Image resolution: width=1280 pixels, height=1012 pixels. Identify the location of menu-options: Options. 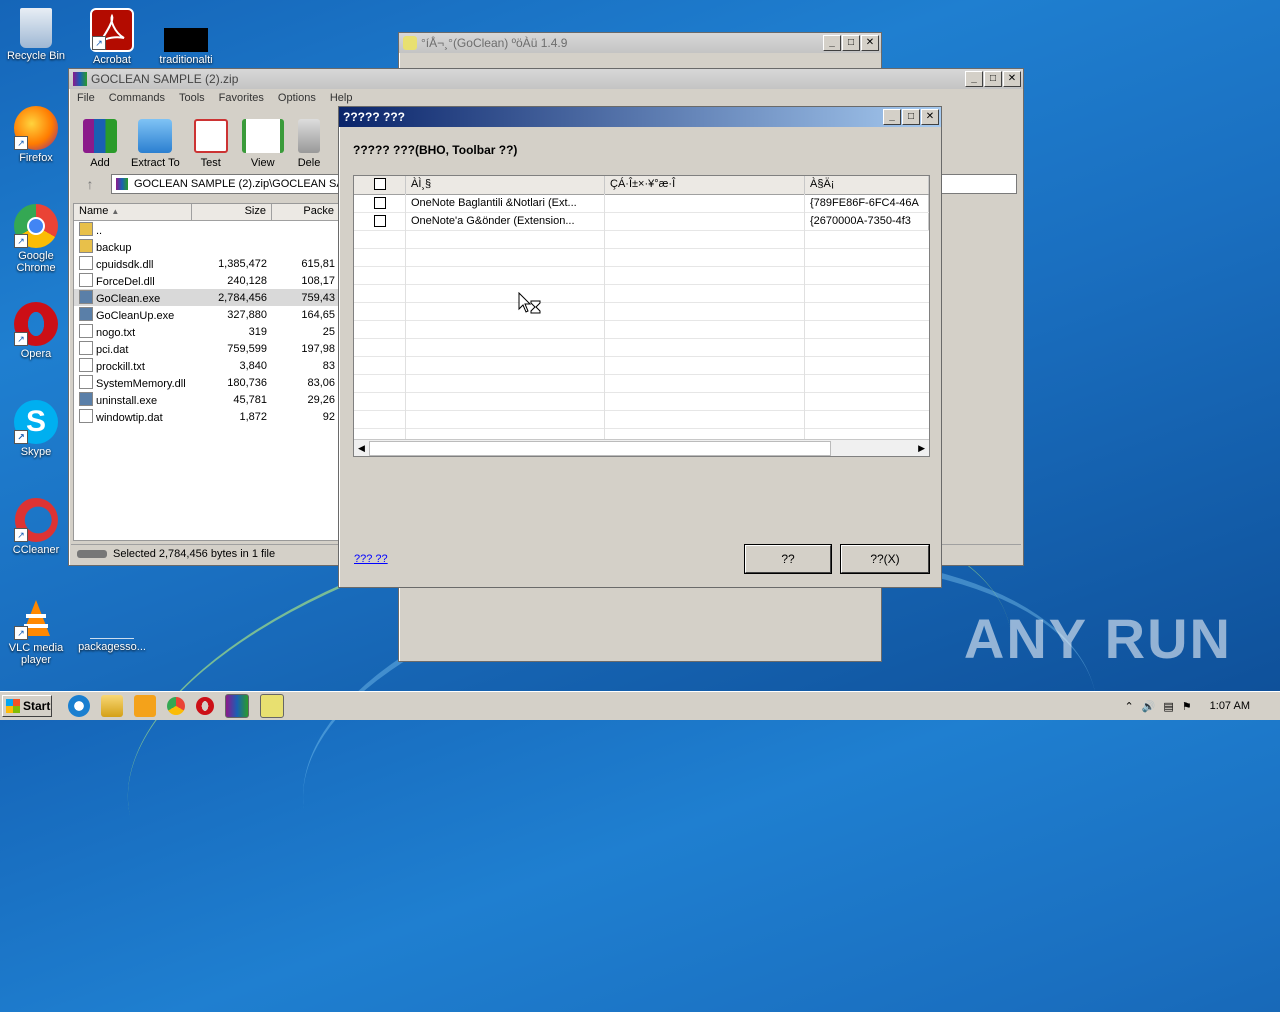
(297, 98).